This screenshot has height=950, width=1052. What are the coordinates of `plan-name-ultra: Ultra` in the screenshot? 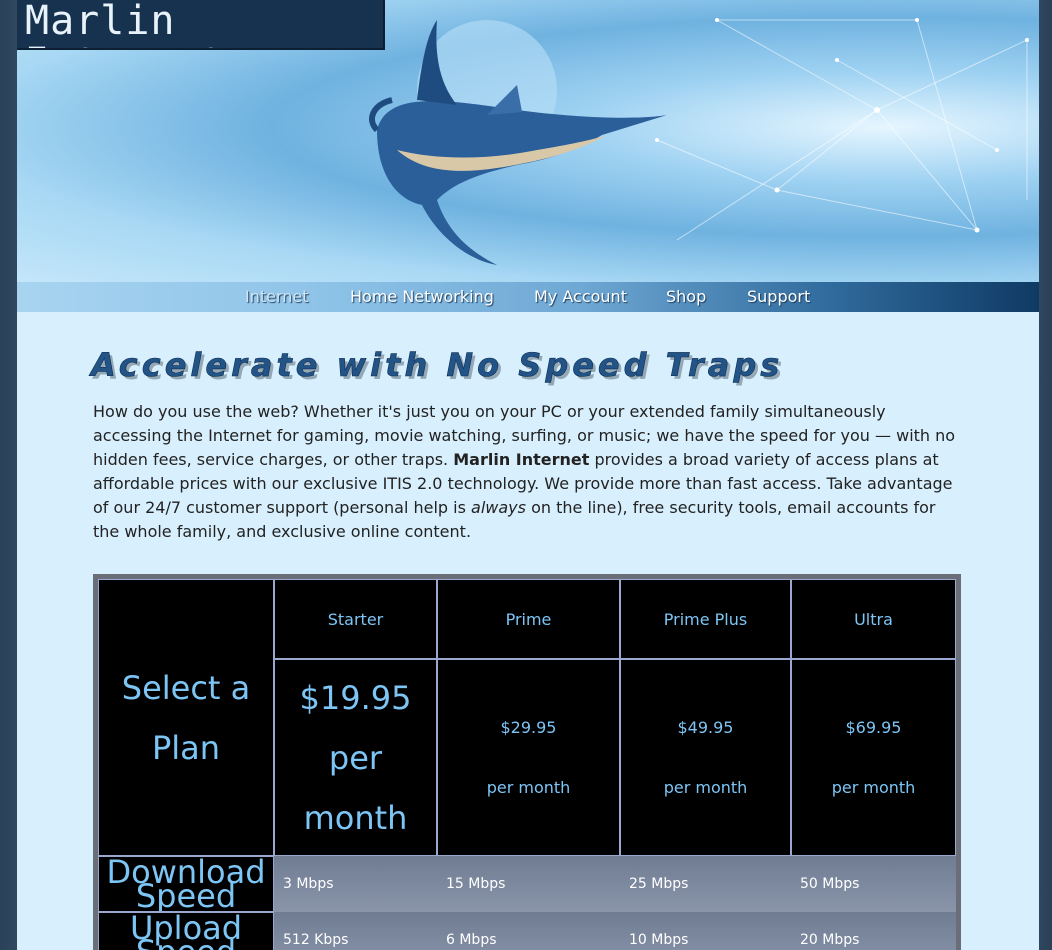 It's located at (873, 619).